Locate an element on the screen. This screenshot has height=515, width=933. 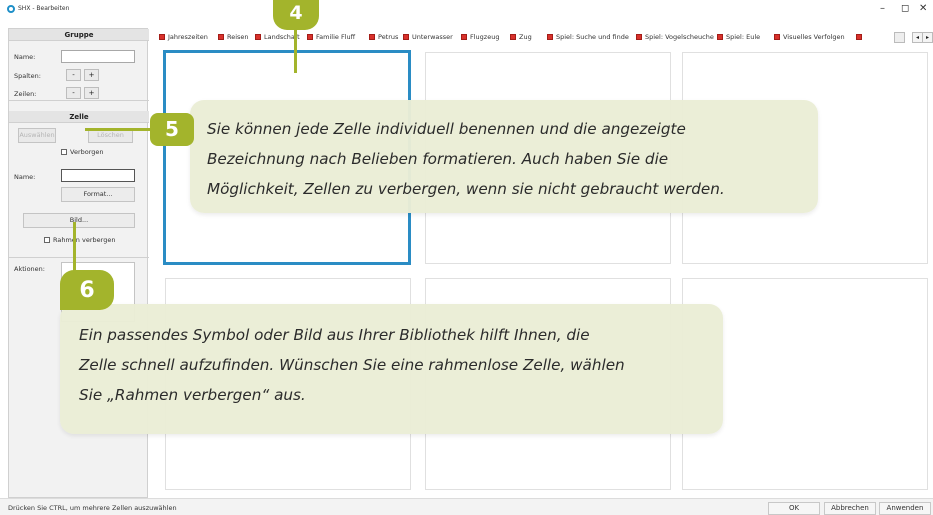
tab-zug: Zug is located at coordinates (521, 37).